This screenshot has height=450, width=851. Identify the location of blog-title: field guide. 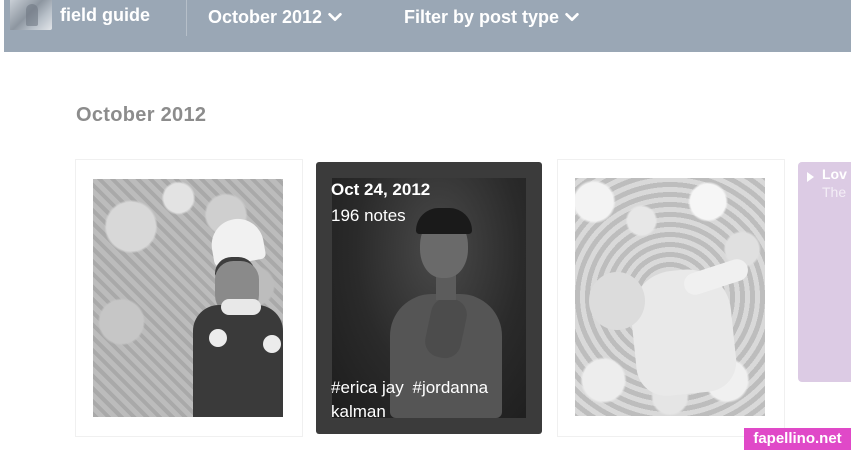
(105, 15).